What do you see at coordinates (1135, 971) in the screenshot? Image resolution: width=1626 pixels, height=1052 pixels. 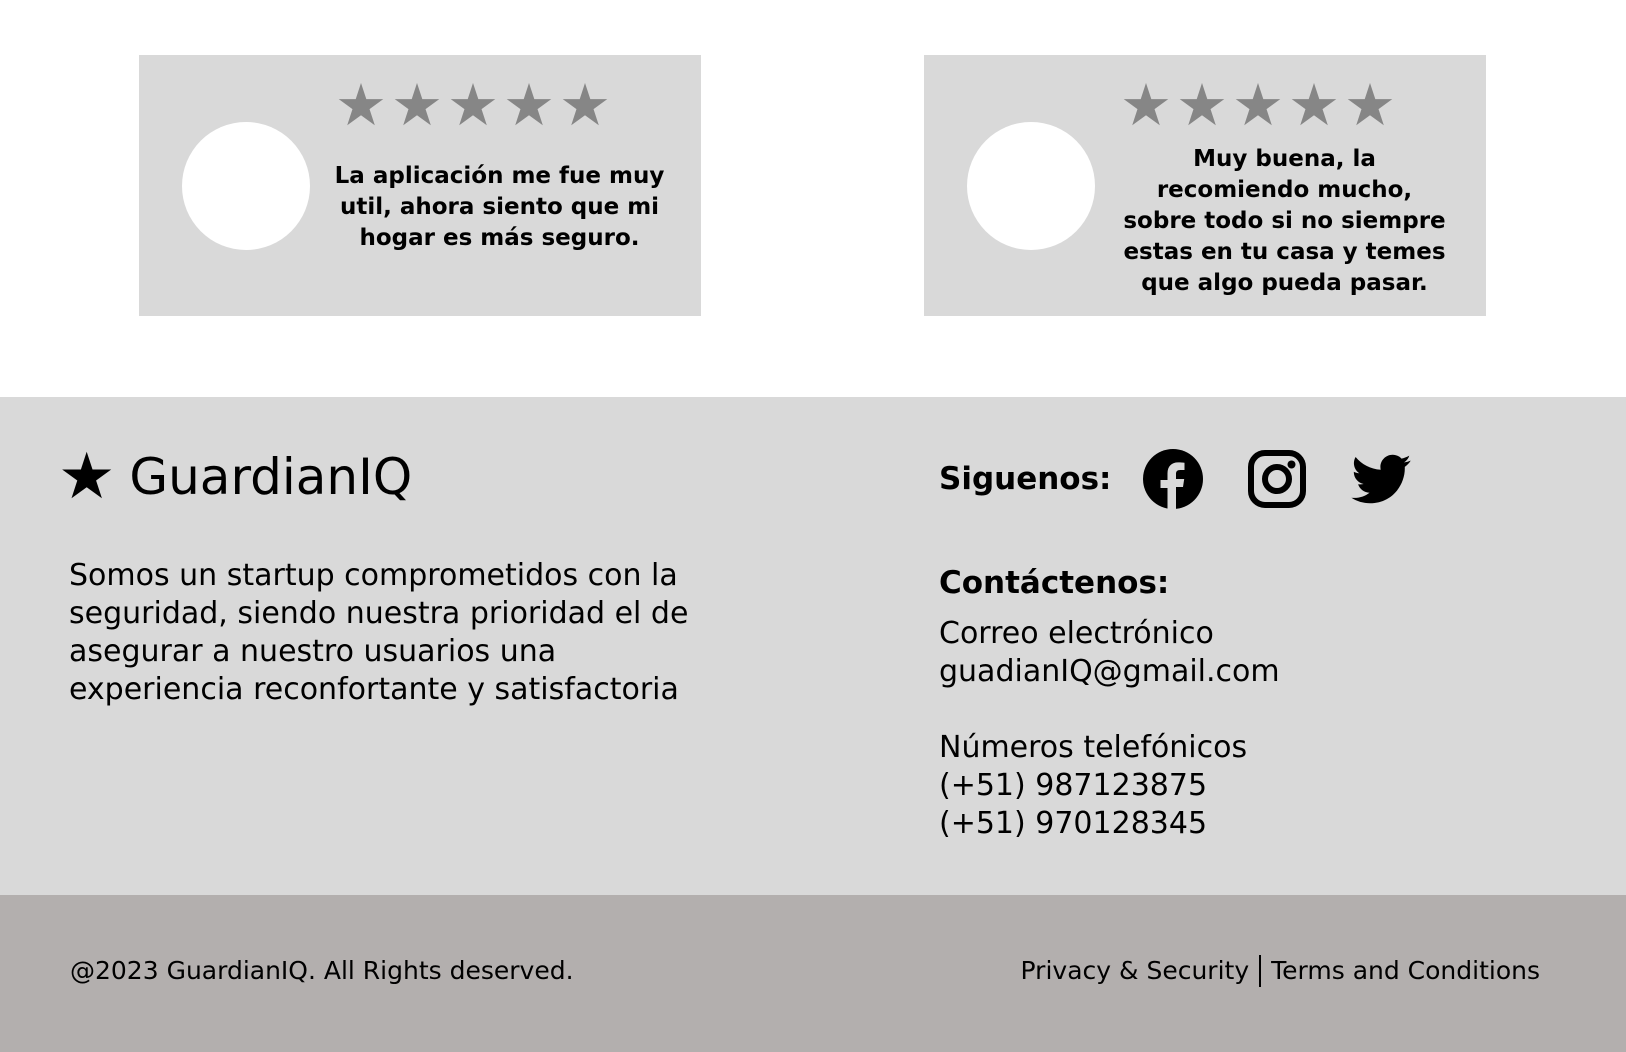 I see `privacy-link: Privacy & Security` at bounding box center [1135, 971].